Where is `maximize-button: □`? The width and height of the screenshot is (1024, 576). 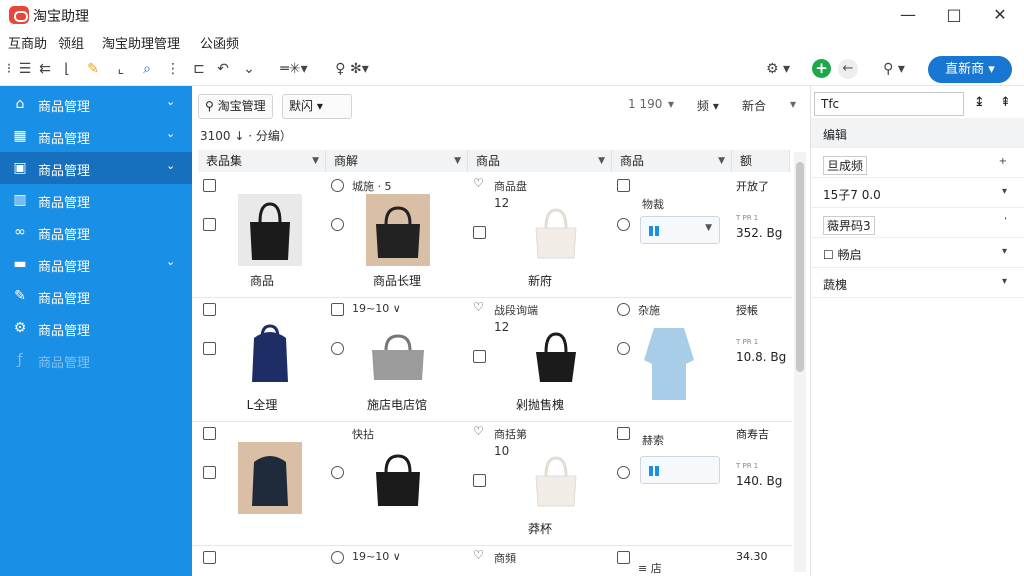 maximize-button: □ is located at coordinates (954, 15).